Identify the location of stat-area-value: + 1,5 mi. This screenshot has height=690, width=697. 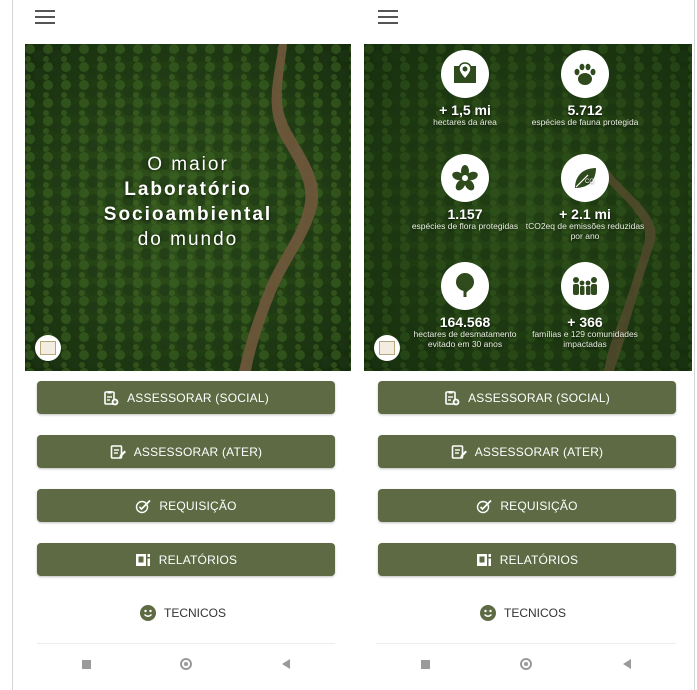
(465, 110).